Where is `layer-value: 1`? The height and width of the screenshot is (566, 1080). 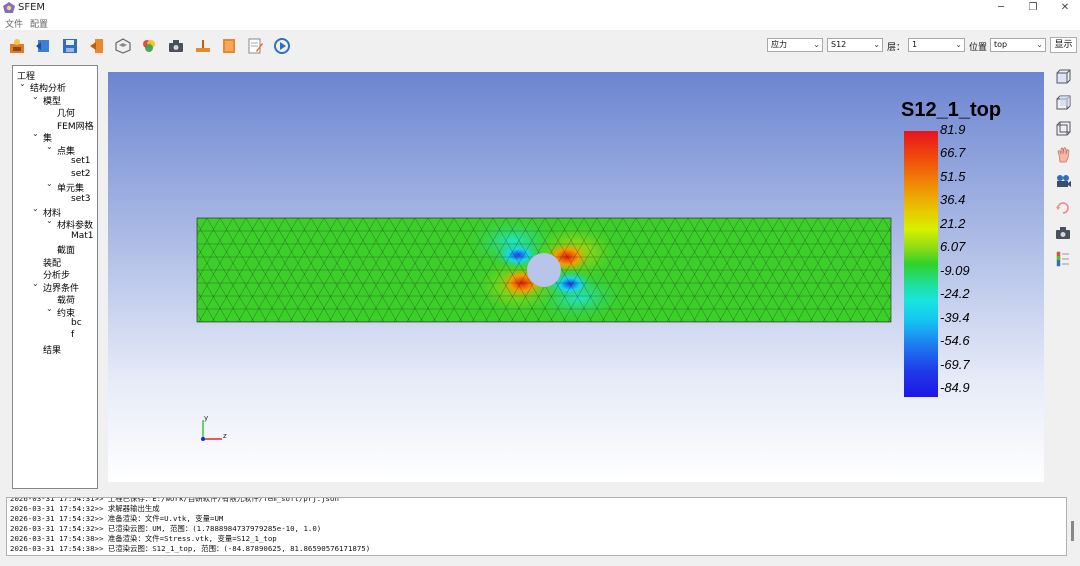
layer-value: 1 is located at coordinates (915, 44).